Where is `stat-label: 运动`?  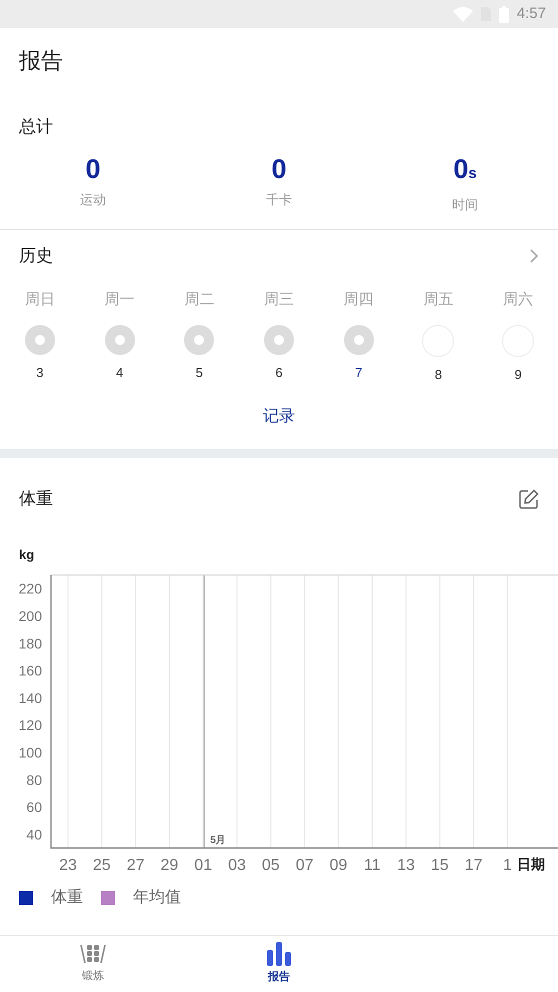 stat-label: 运动 is located at coordinates (93, 200).